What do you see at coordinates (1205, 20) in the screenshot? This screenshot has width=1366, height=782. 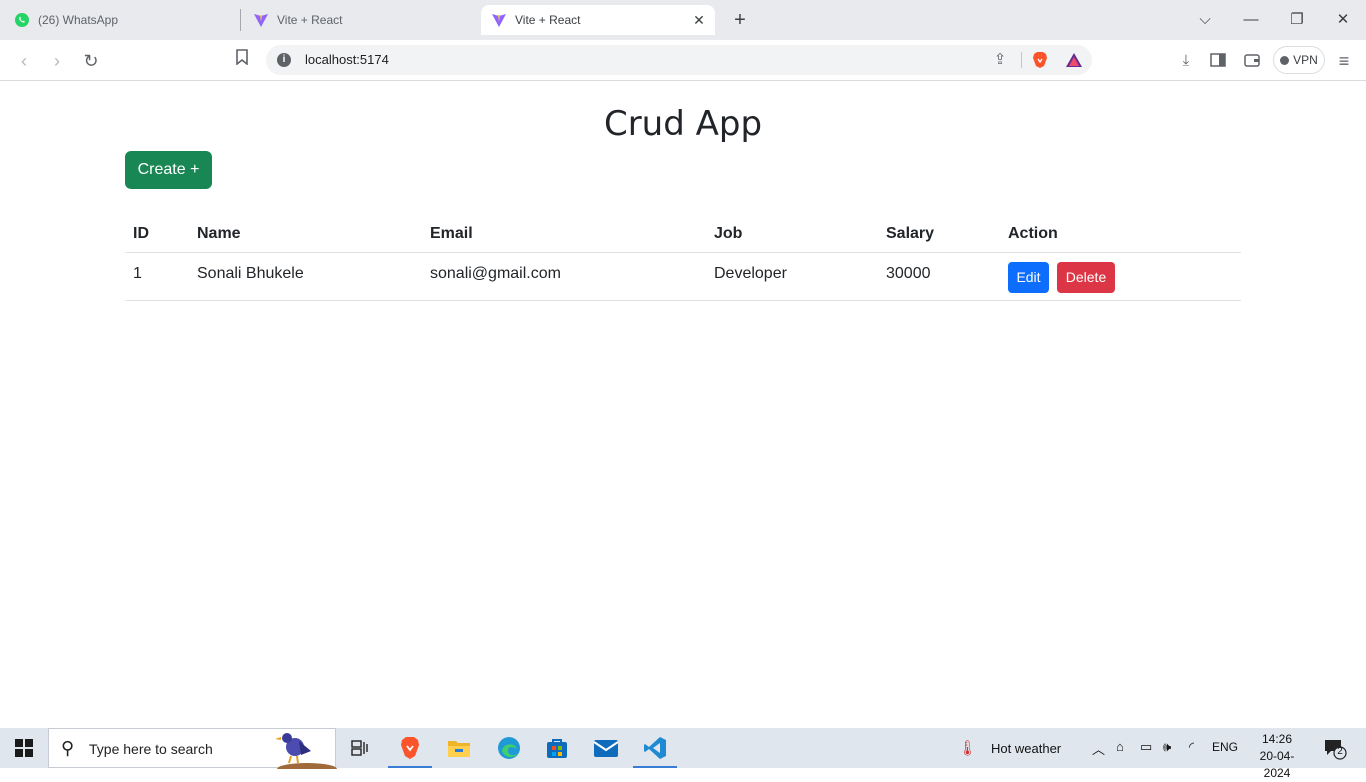 I see `tab-search-chevron-icon: ⌵` at bounding box center [1205, 20].